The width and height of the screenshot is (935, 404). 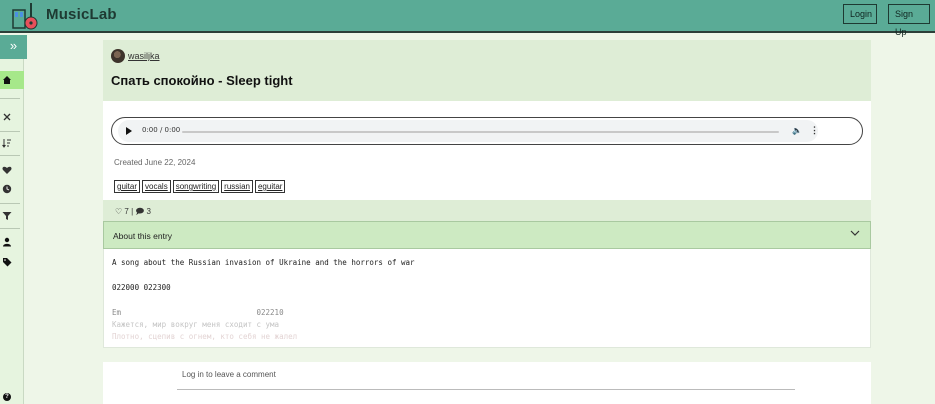 What do you see at coordinates (467, 18) in the screenshot?
I see `top-navbar: MusicLab Login Sign Up` at bounding box center [467, 18].